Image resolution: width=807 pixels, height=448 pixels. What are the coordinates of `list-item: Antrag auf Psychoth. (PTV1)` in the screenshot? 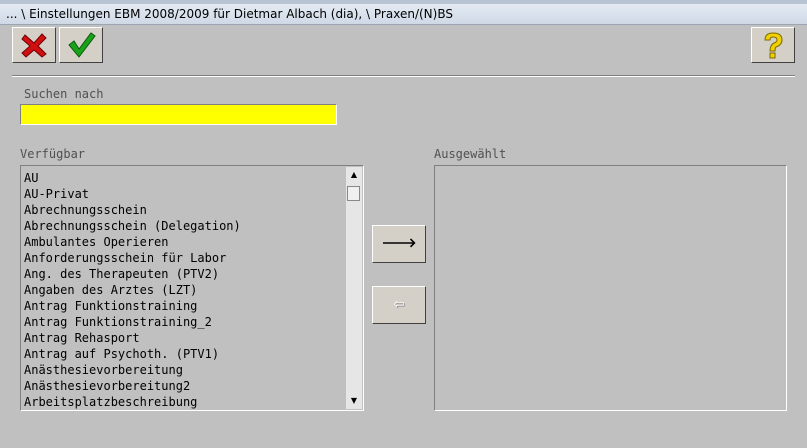 It's located at (183, 354).